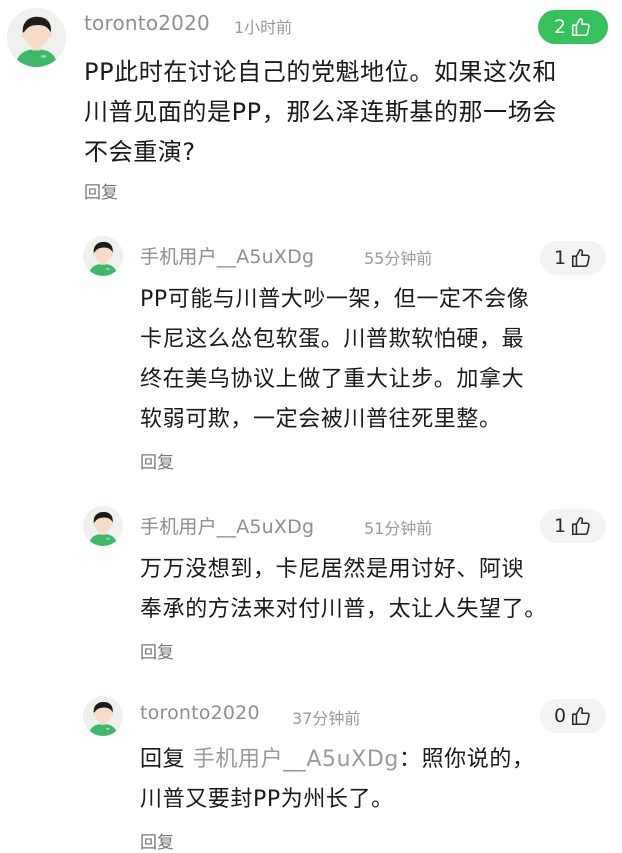 This screenshot has height=853, width=622. I want to click on like-button: 2, so click(573, 27).